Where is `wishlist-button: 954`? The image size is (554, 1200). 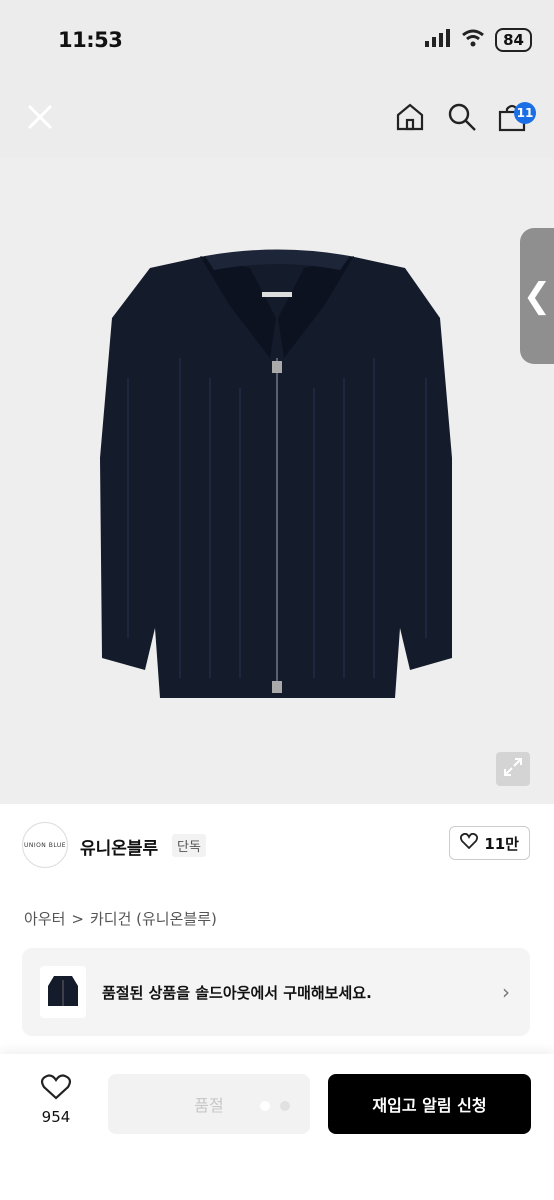
wishlist-button: 954 is located at coordinates (56, 1100).